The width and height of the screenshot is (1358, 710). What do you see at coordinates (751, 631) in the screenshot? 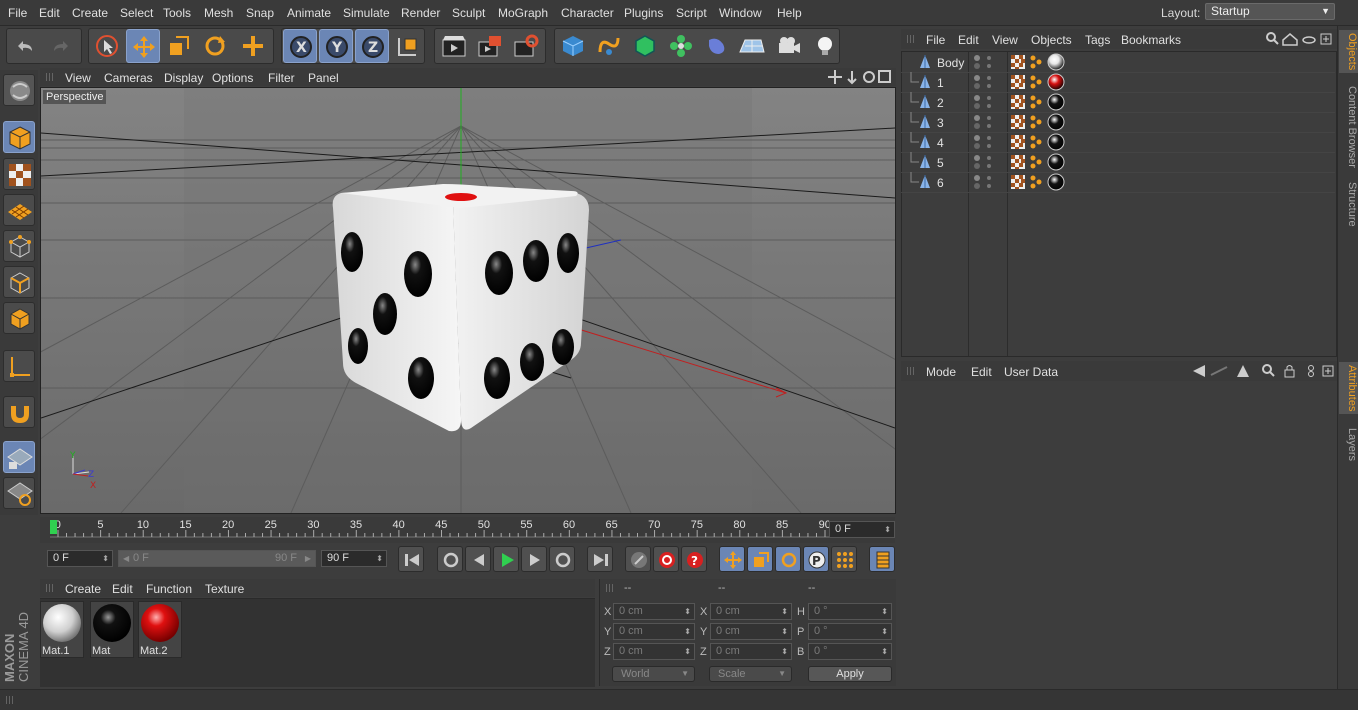
I see `size-y-field: 0 cm ⬍` at bounding box center [751, 631].